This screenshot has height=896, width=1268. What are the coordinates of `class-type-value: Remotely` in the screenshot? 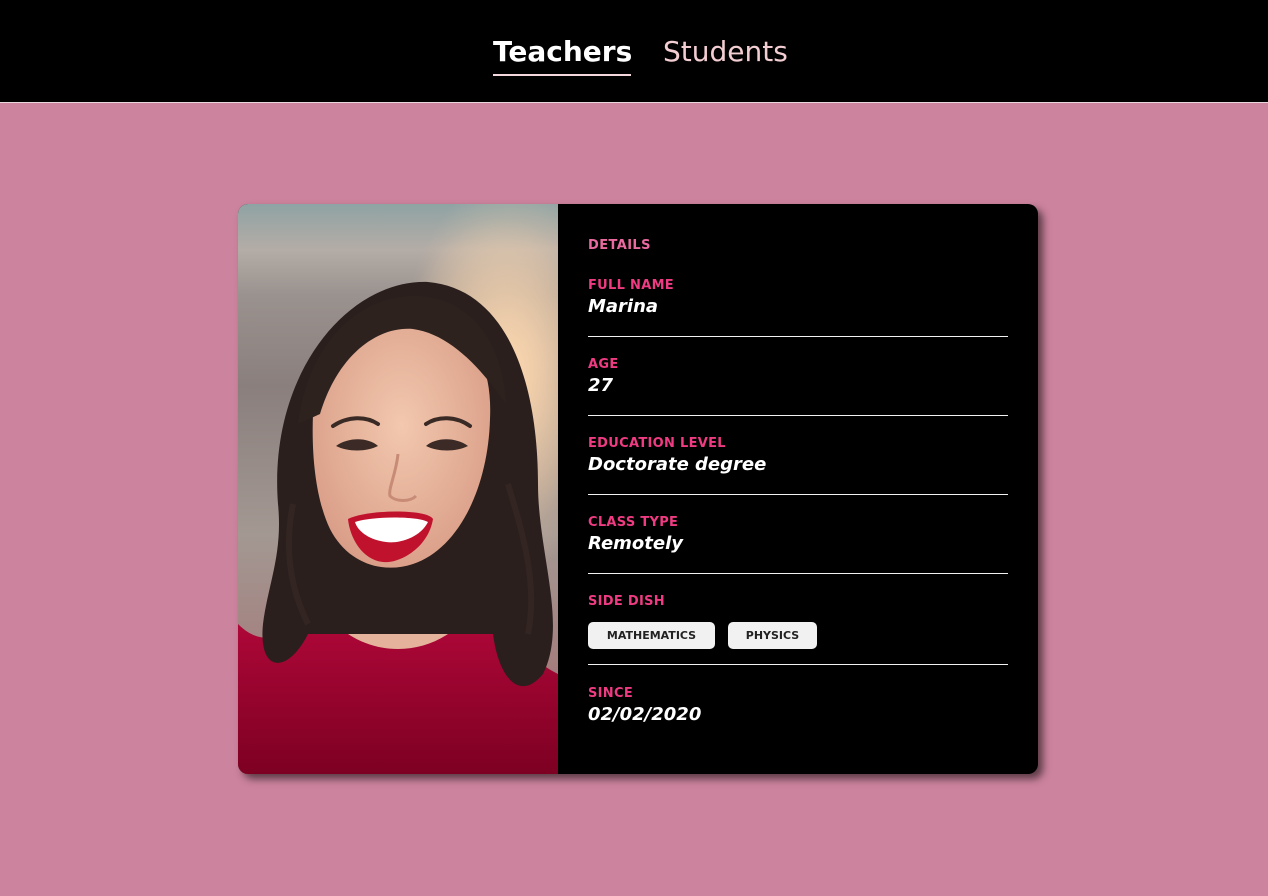 It's located at (636, 543).